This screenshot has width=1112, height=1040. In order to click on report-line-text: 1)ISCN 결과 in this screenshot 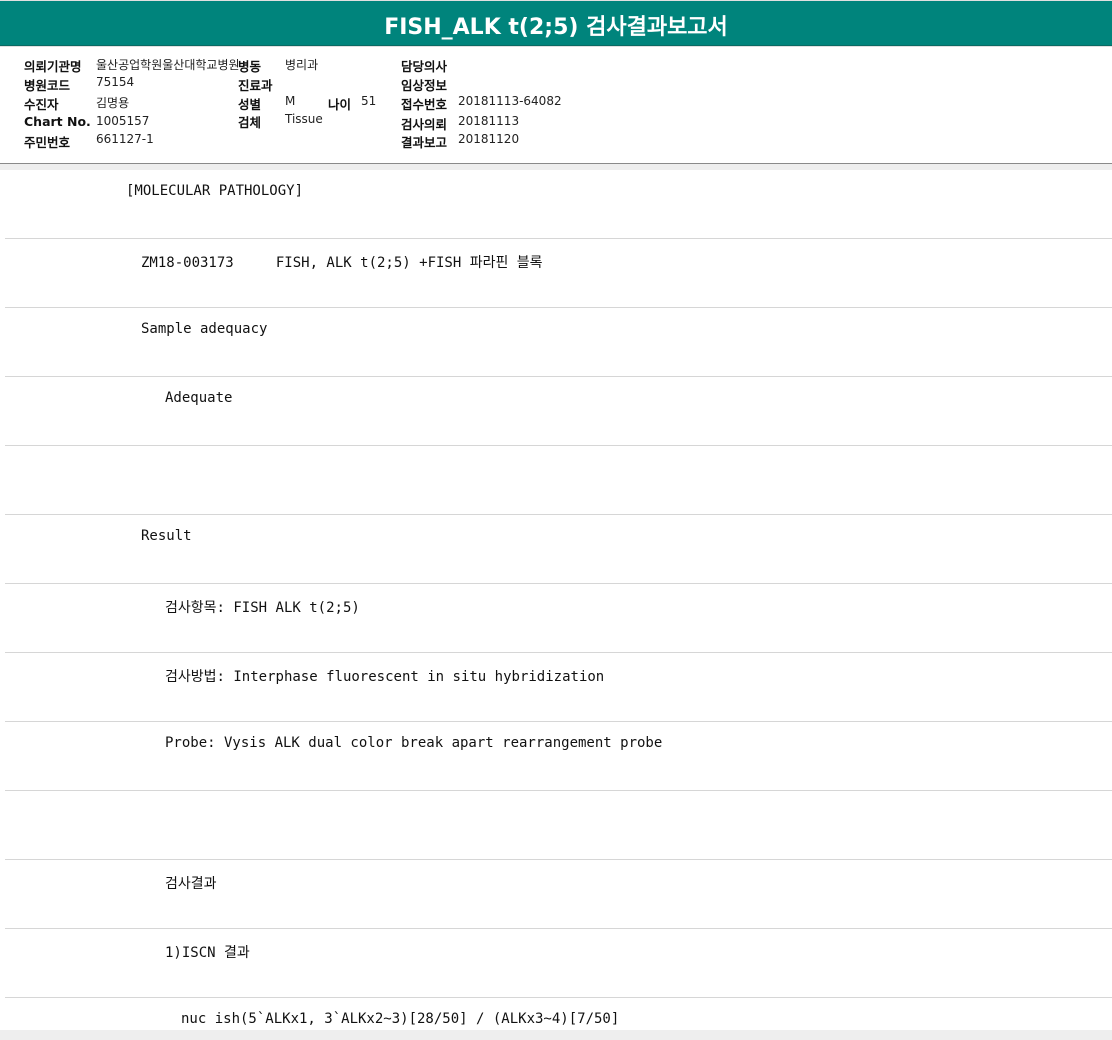, I will do `click(207, 953)`.